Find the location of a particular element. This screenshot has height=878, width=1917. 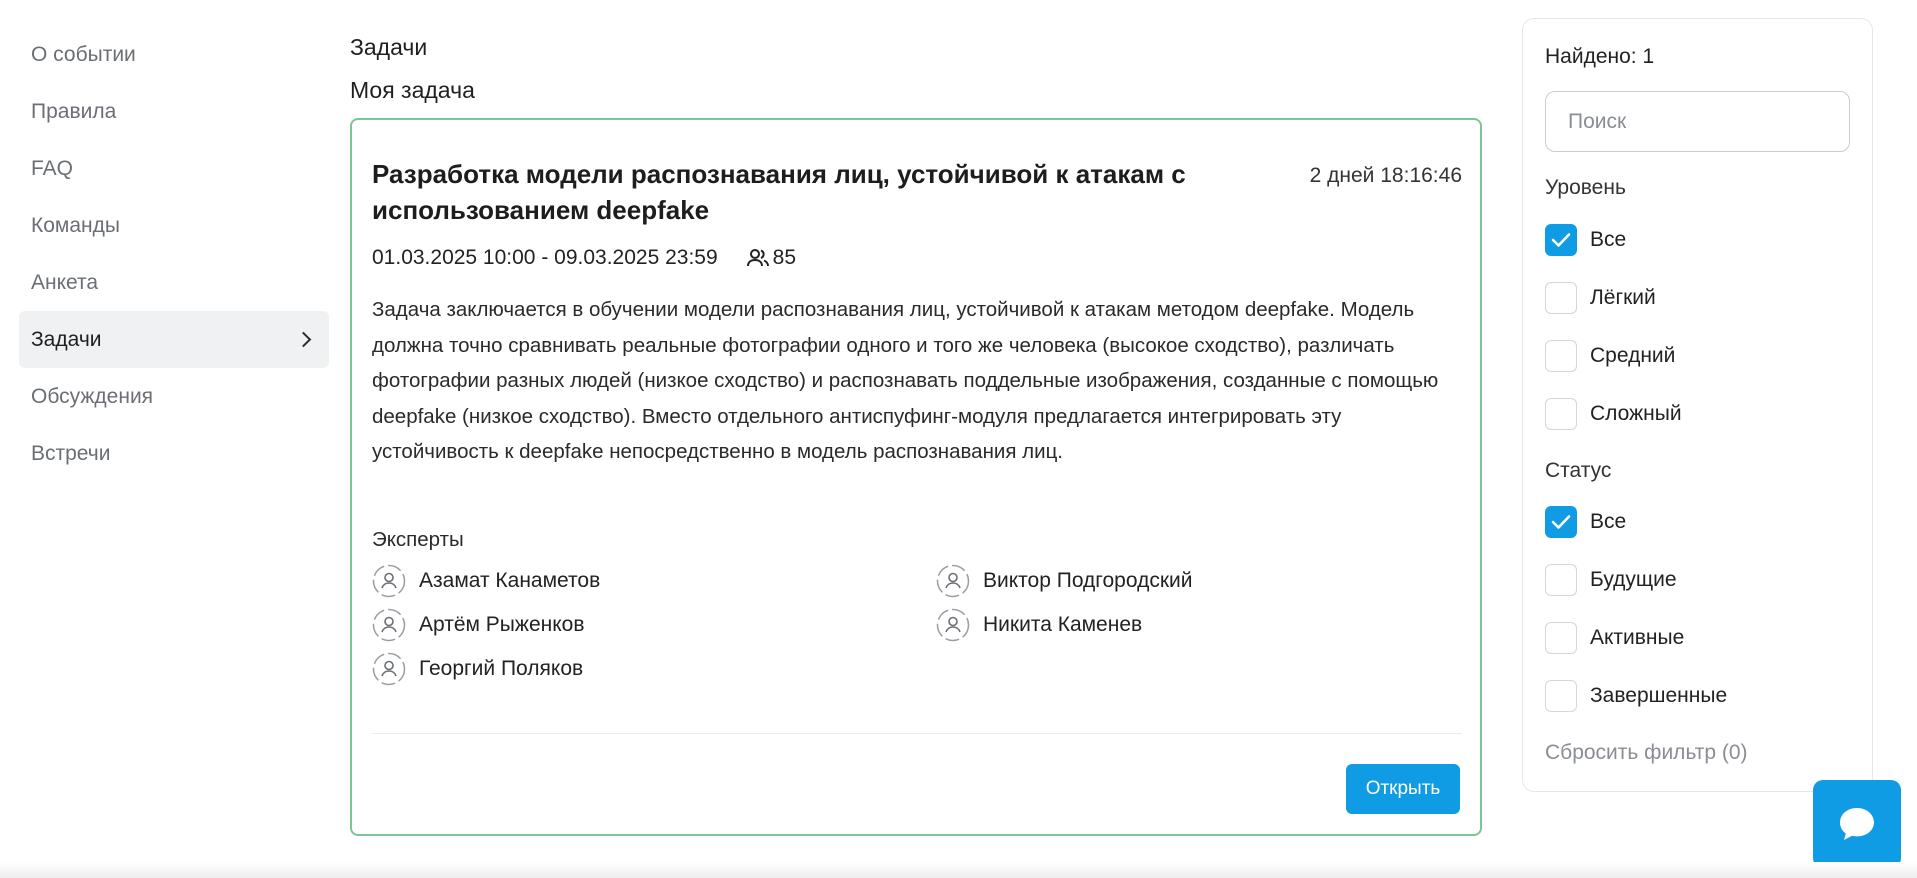

level-checkbox-hard: Сложный is located at coordinates (1613, 414).